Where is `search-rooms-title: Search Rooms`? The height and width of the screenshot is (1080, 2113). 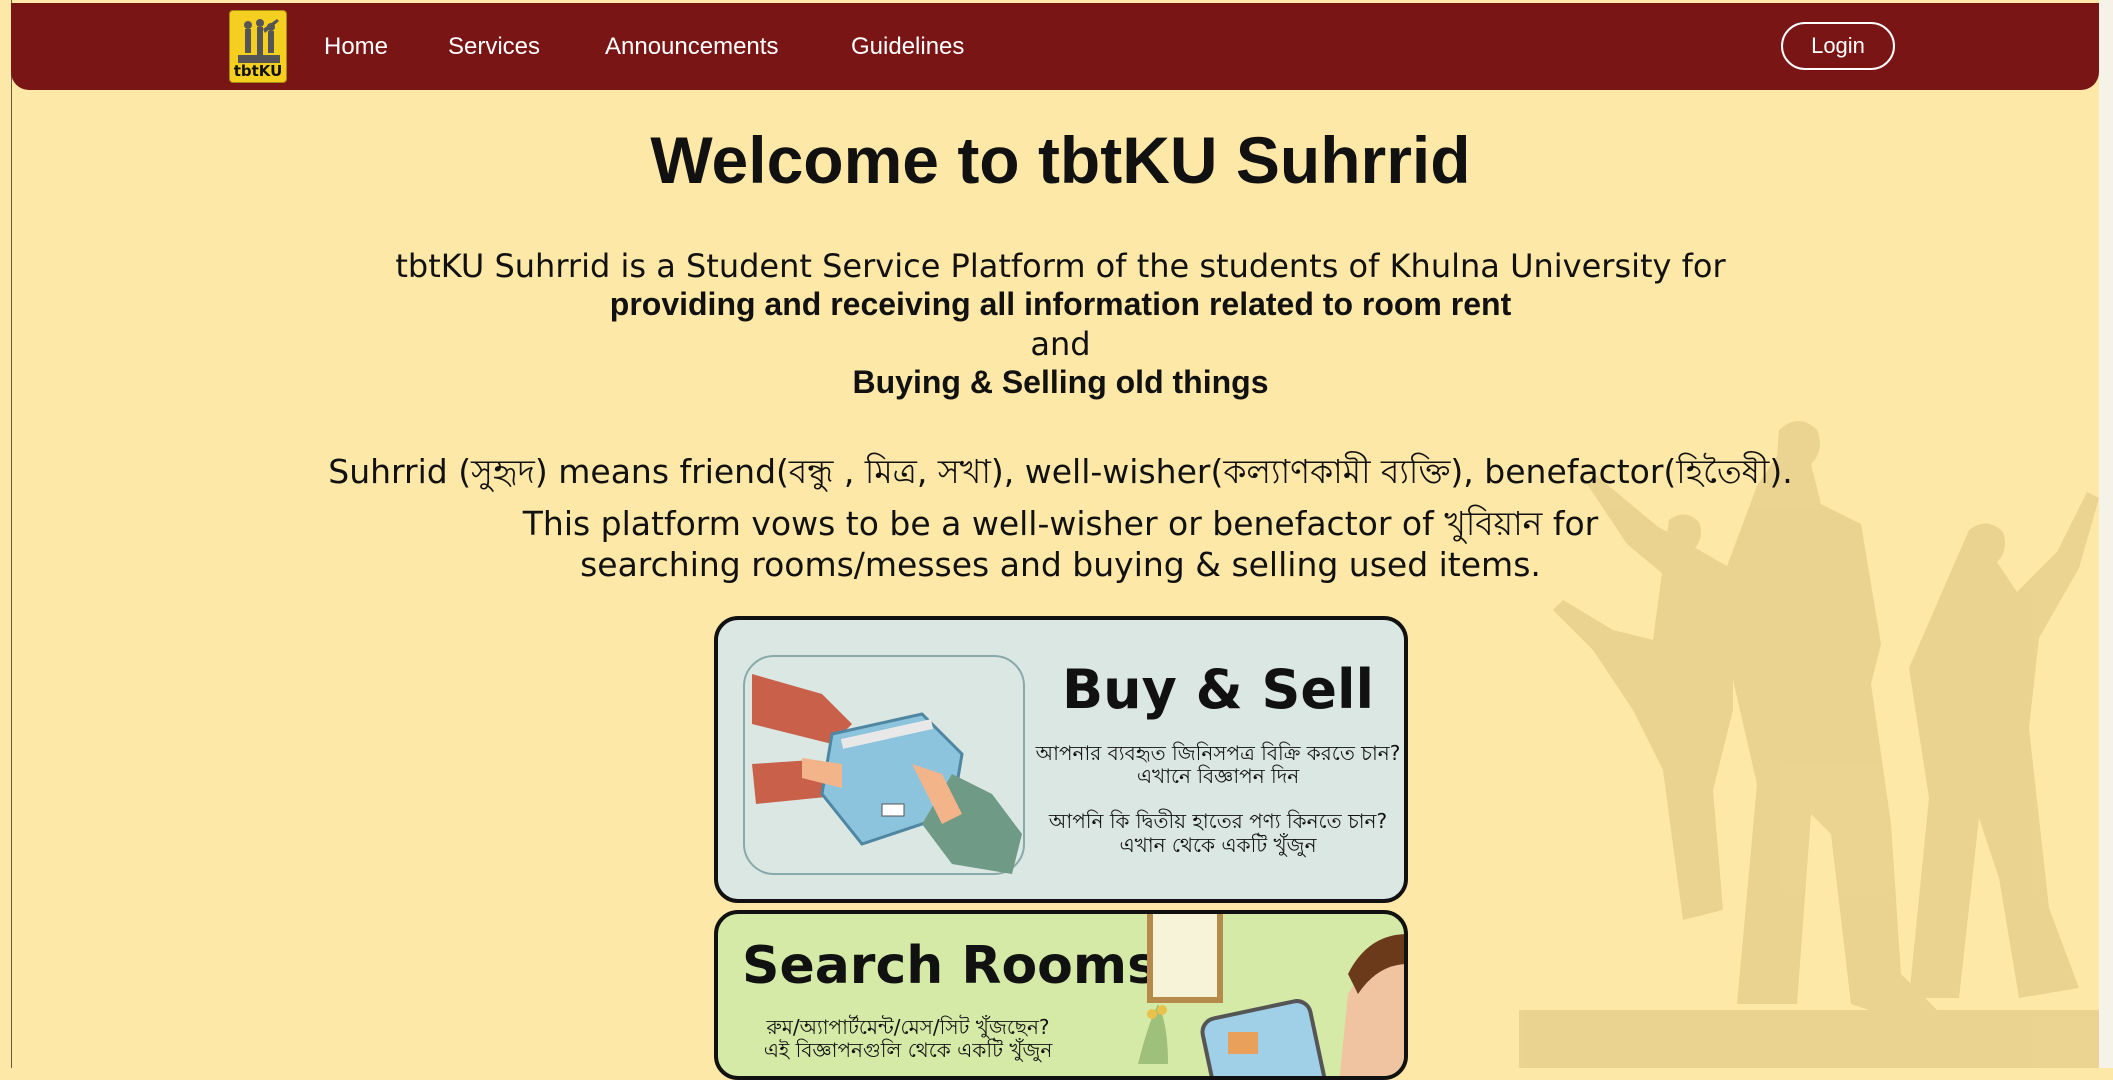
search-rooms-title: Search Rooms is located at coordinates (950, 966).